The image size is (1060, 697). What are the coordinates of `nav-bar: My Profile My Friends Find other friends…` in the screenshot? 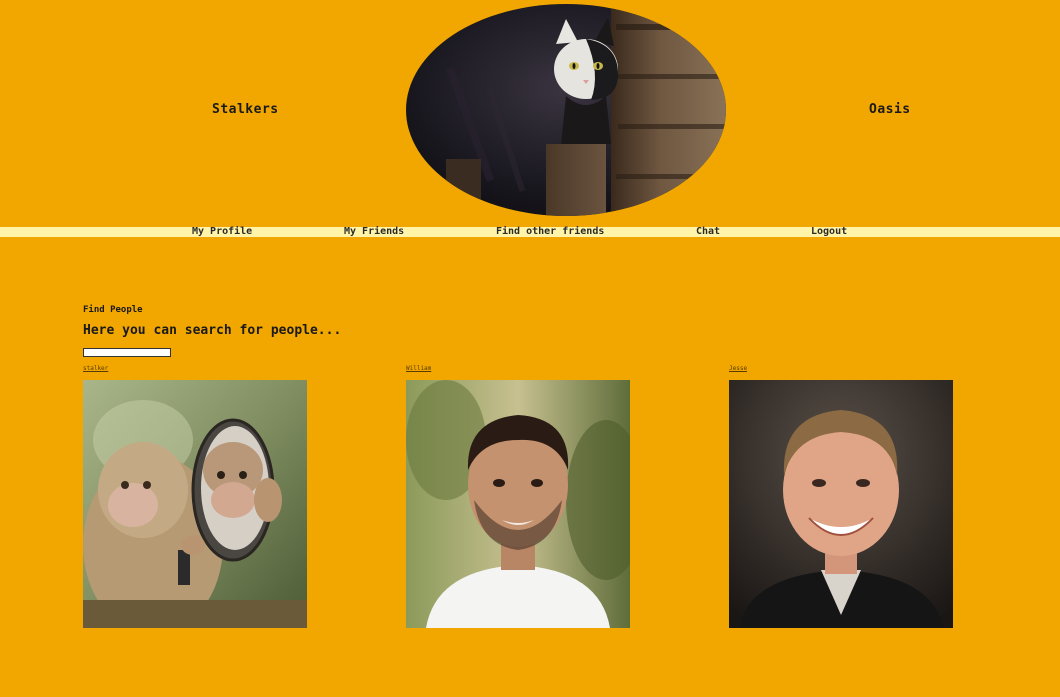 It's located at (530, 232).